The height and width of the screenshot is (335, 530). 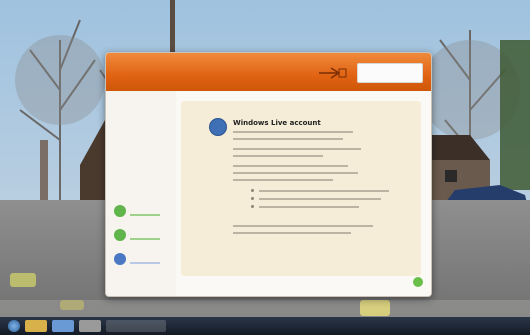 I want to click on start-orb-icon, so click(x=14, y=326).